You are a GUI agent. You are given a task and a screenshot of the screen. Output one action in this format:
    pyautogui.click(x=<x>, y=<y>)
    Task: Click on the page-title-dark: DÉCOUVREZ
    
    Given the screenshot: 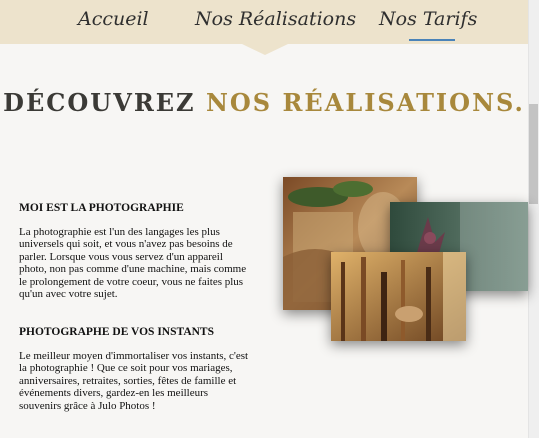 What is the action you would take?
    pyautogui.click(x=99, y=102)
    